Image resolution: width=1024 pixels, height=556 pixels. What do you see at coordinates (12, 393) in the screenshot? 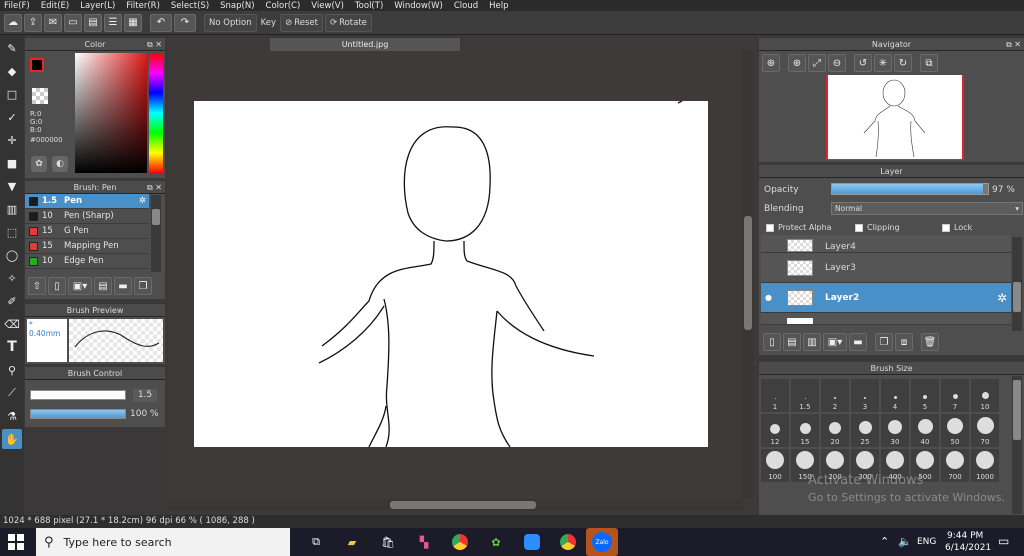
I see `divide-tool-icon: ⟋` at bounding box center [12, 393].